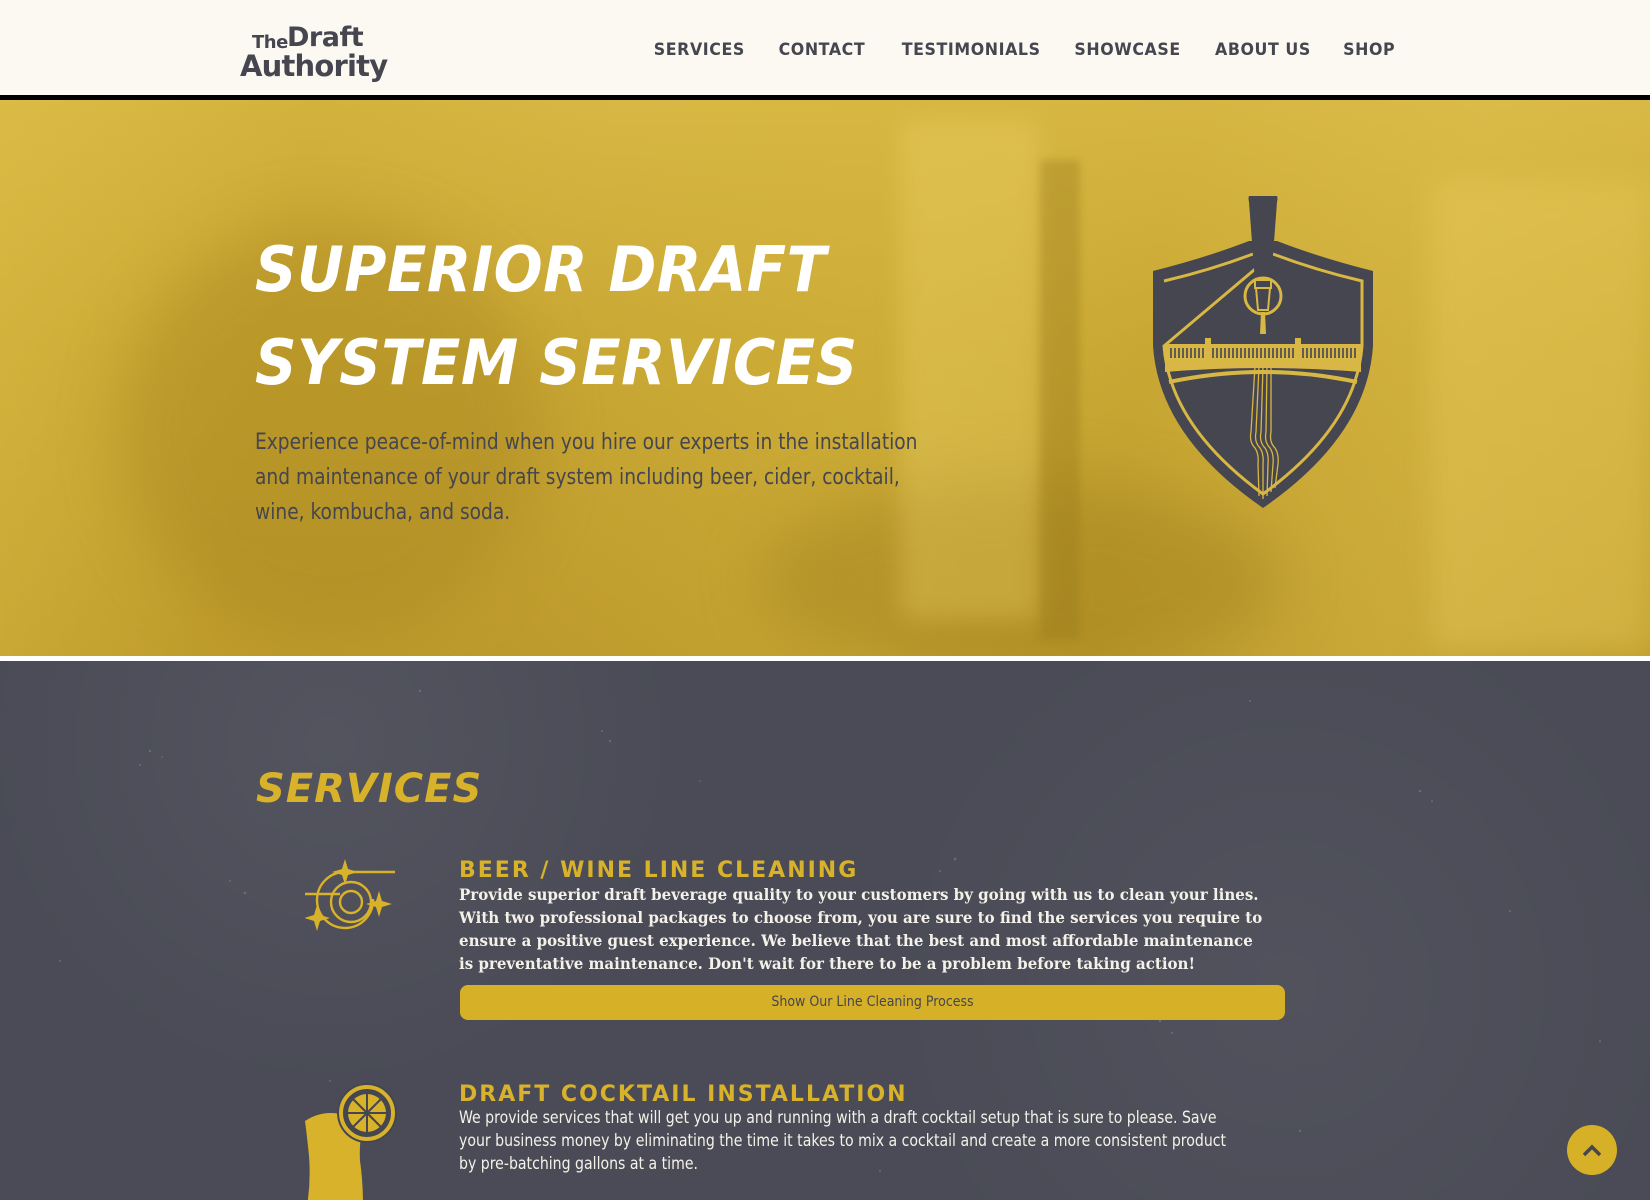 The image size is (1650, 1200). I want to click on nav-item-contact: CONTACT, so click(822, 50).